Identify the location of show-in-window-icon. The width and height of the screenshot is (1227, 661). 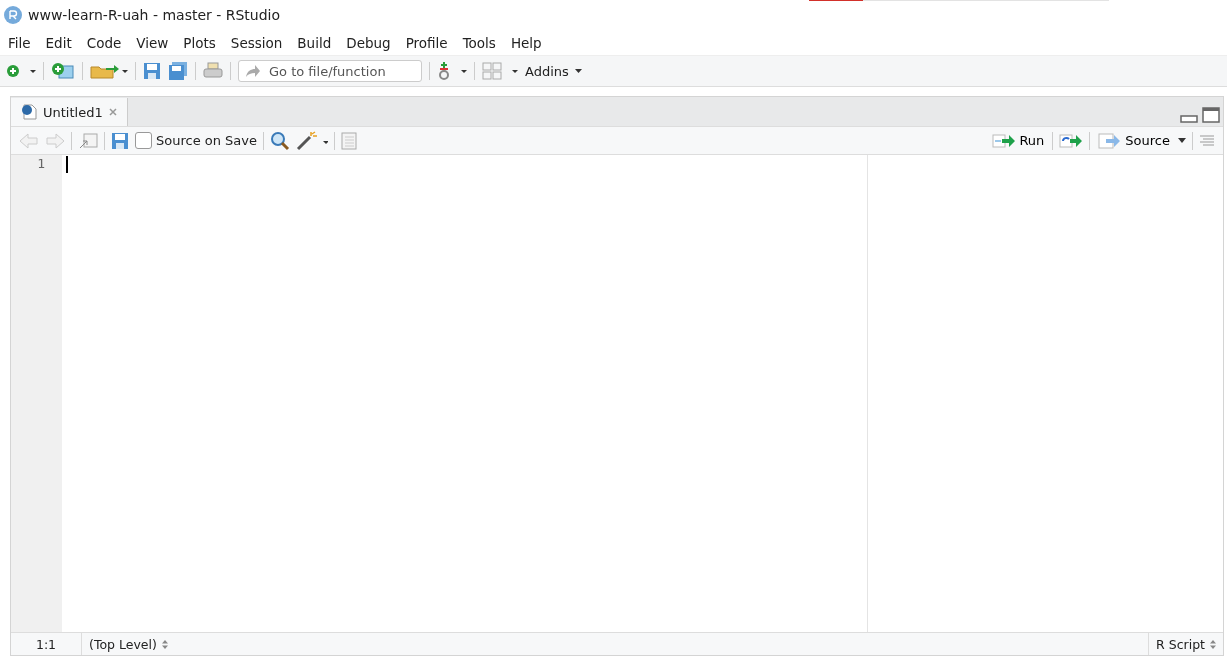
(88, 140).